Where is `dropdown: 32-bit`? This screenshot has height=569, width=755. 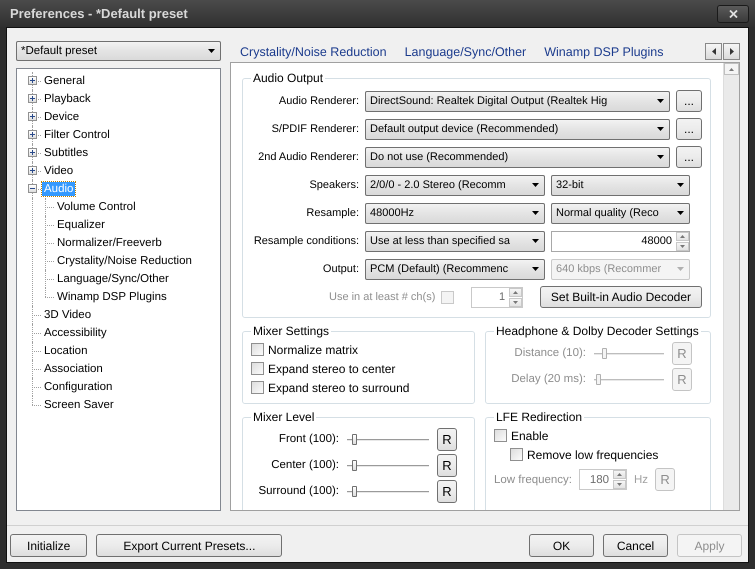 dropdown: 32-bit is located at coordinates (620, 185).